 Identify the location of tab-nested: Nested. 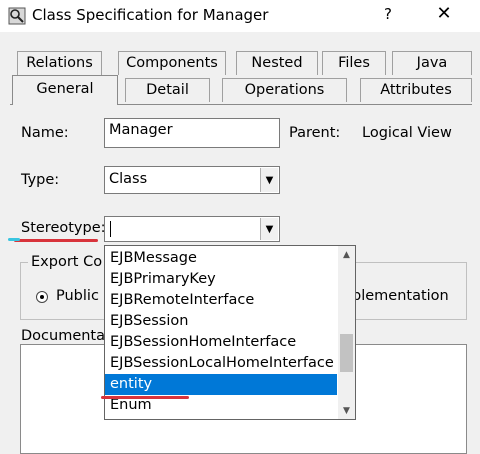
(277, 63).